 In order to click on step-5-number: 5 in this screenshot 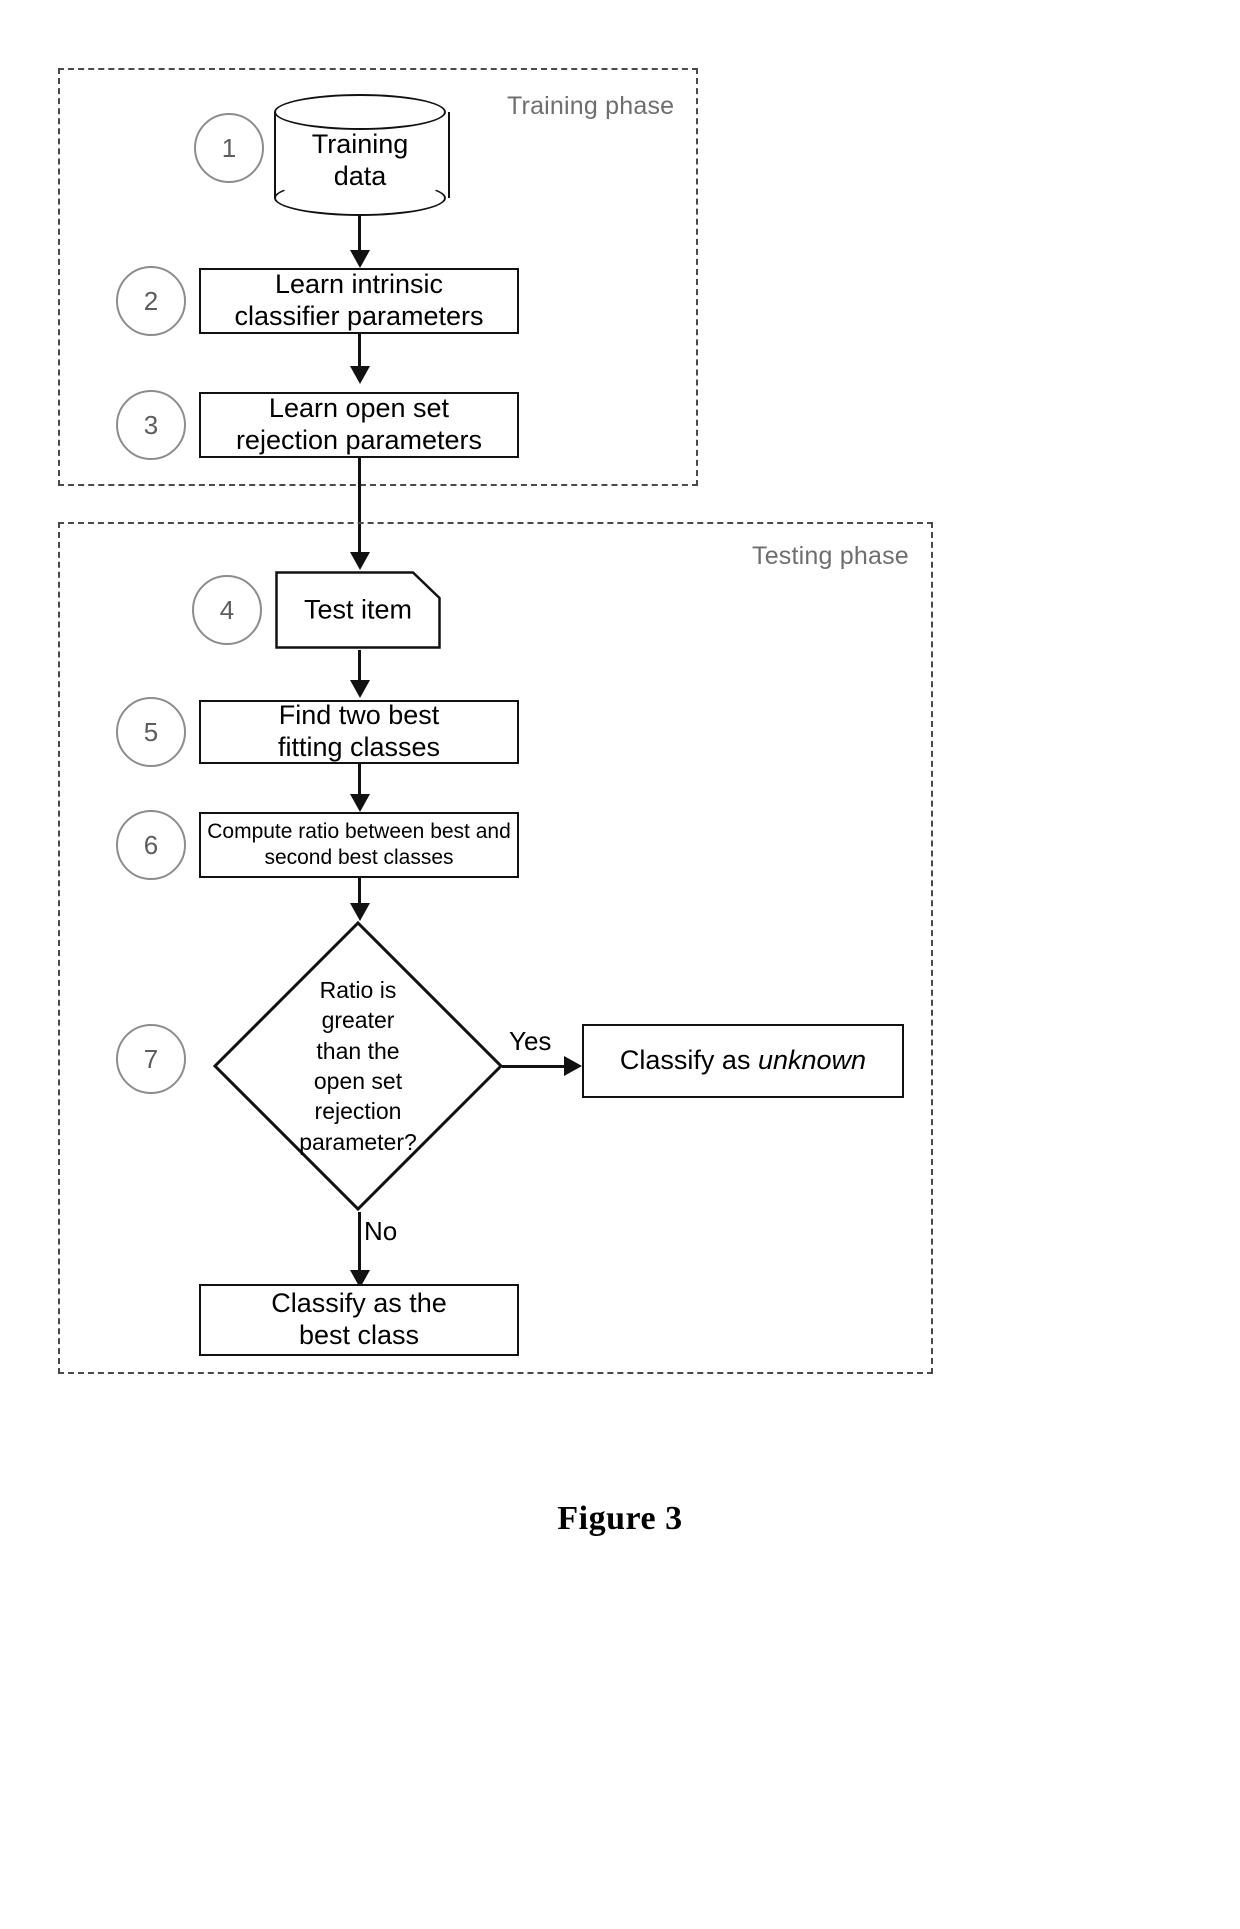, I will do `click(151, 731)`.